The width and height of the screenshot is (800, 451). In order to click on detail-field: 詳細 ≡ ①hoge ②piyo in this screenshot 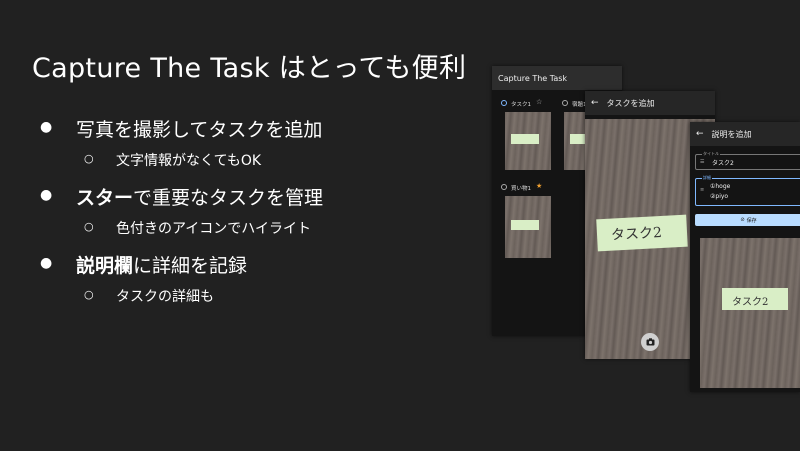, I will do `click(747, 190)`.